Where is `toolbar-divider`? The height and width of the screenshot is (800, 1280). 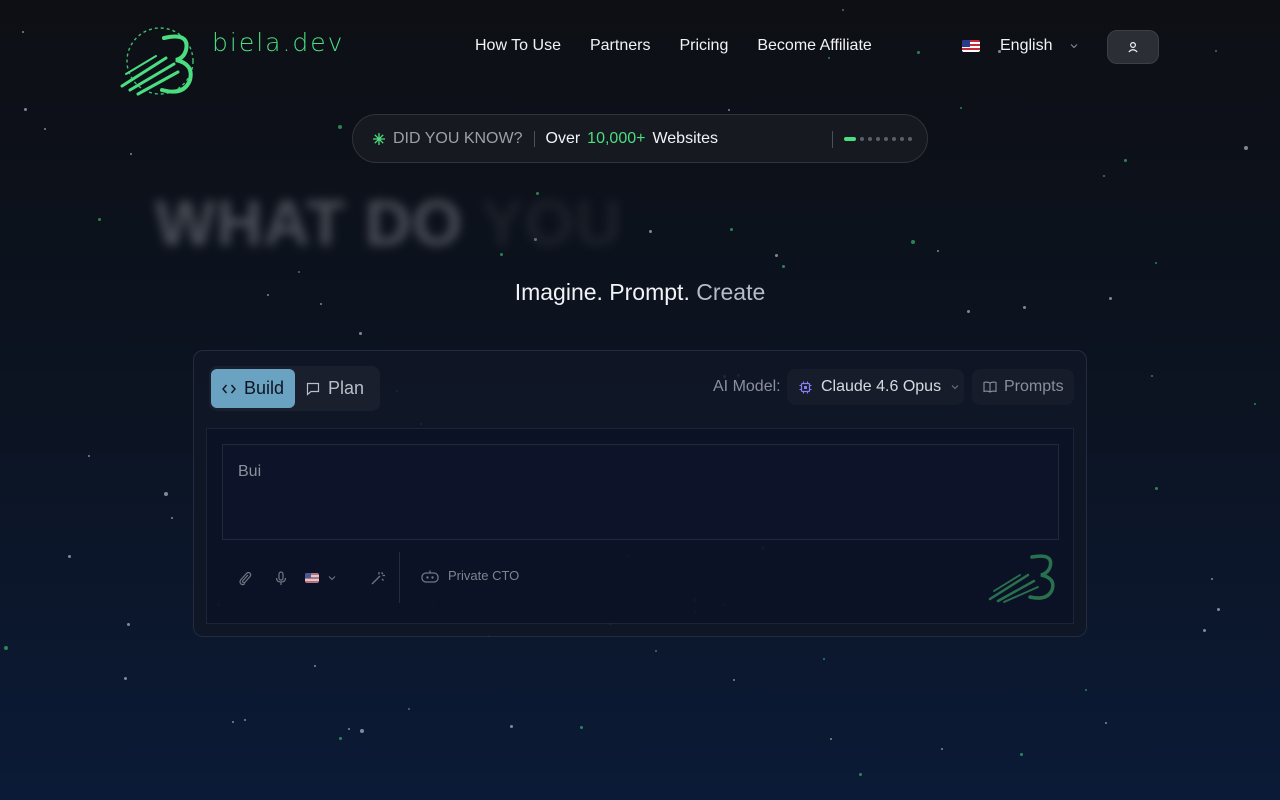
toolbar-divider is located at coordinates (399, 577).